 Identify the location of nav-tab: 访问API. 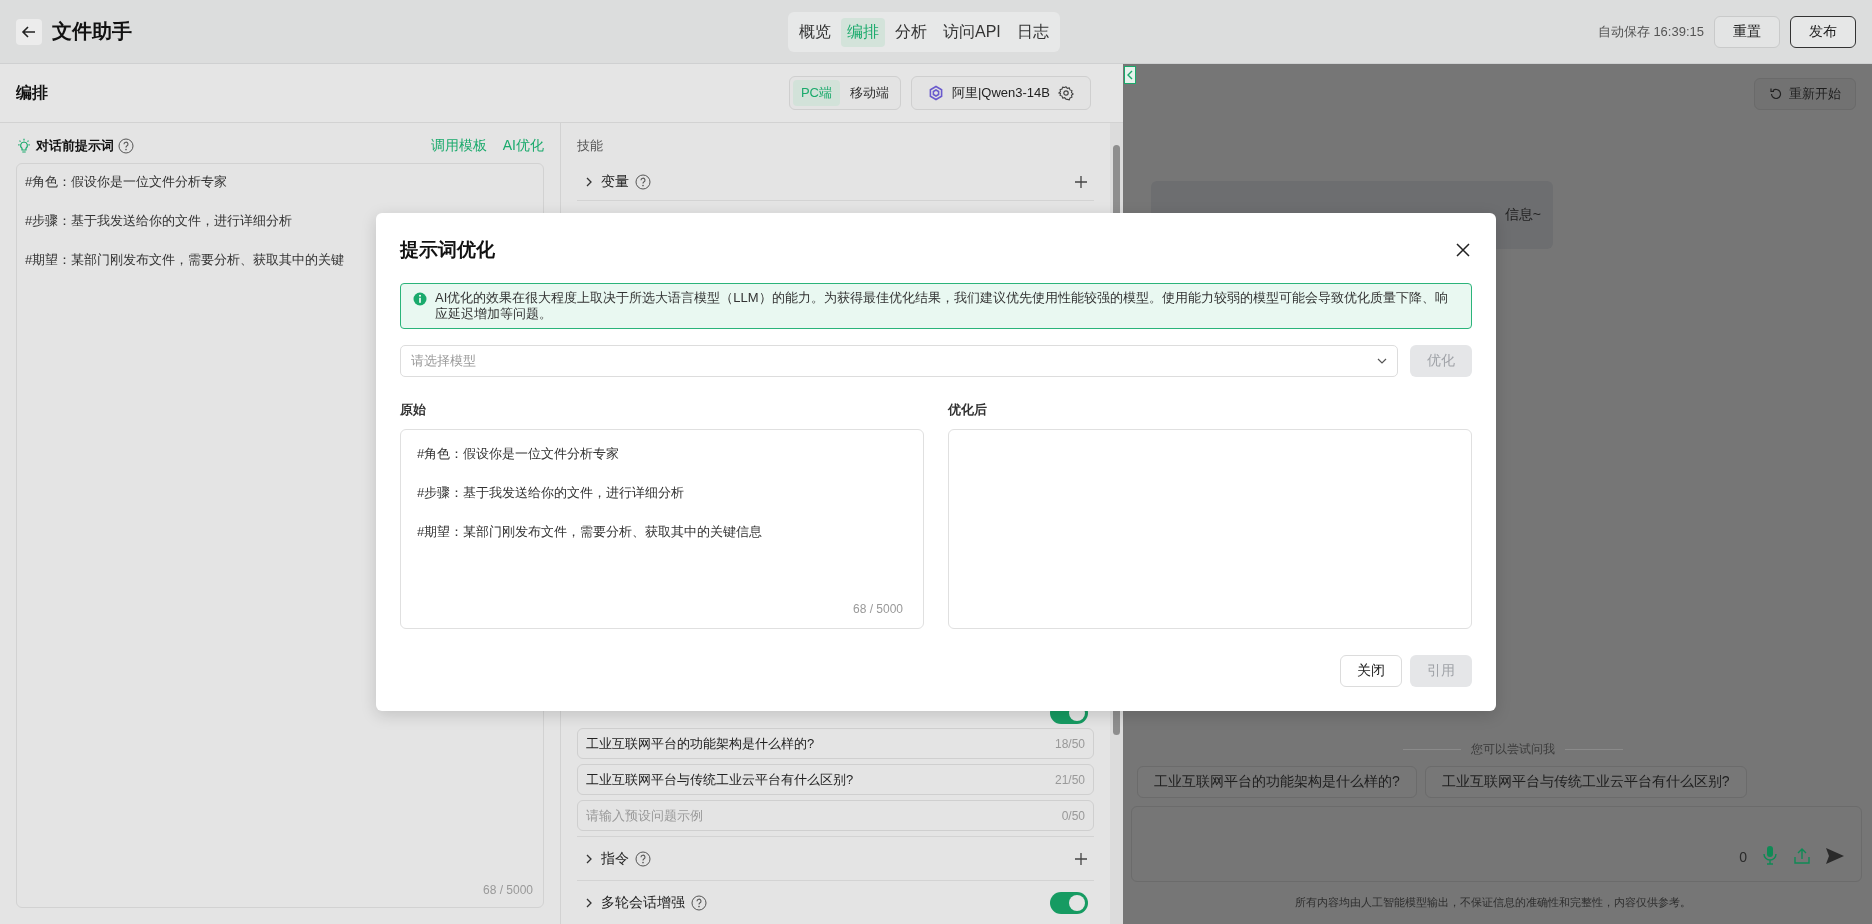
(972, 32).